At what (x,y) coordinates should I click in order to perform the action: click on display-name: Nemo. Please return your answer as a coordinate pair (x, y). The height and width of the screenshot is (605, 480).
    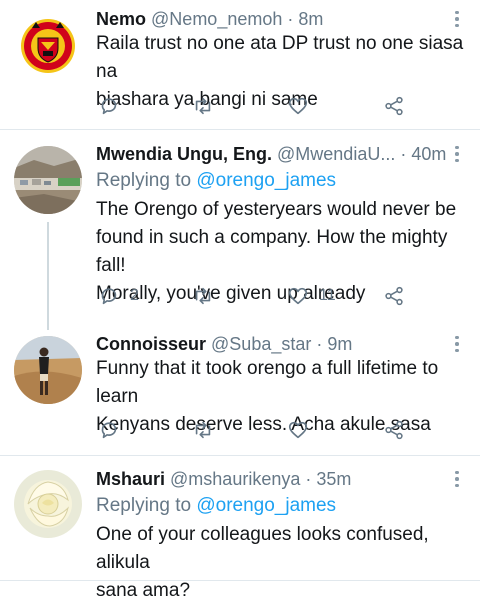
    Looking at the image, I should click on (121, 19).